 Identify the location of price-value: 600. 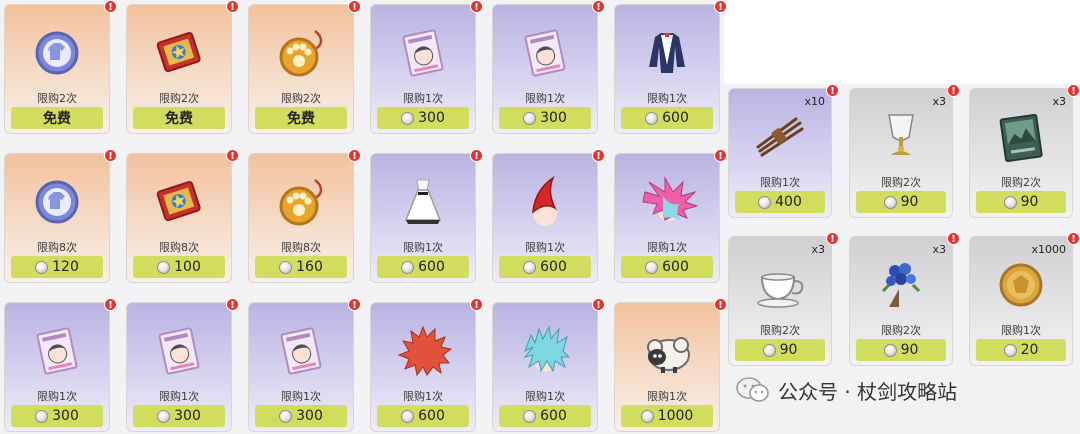
(553, 267).